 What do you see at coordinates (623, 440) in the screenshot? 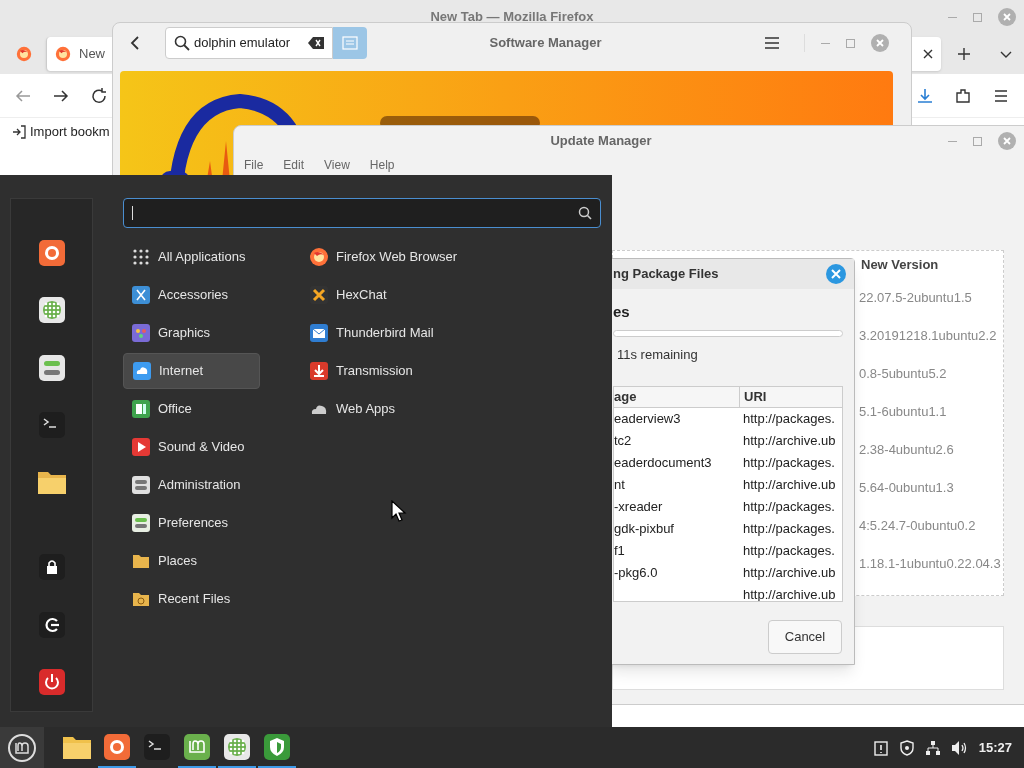
I see `table-cell: tc2` at bounding box center [623, 440].